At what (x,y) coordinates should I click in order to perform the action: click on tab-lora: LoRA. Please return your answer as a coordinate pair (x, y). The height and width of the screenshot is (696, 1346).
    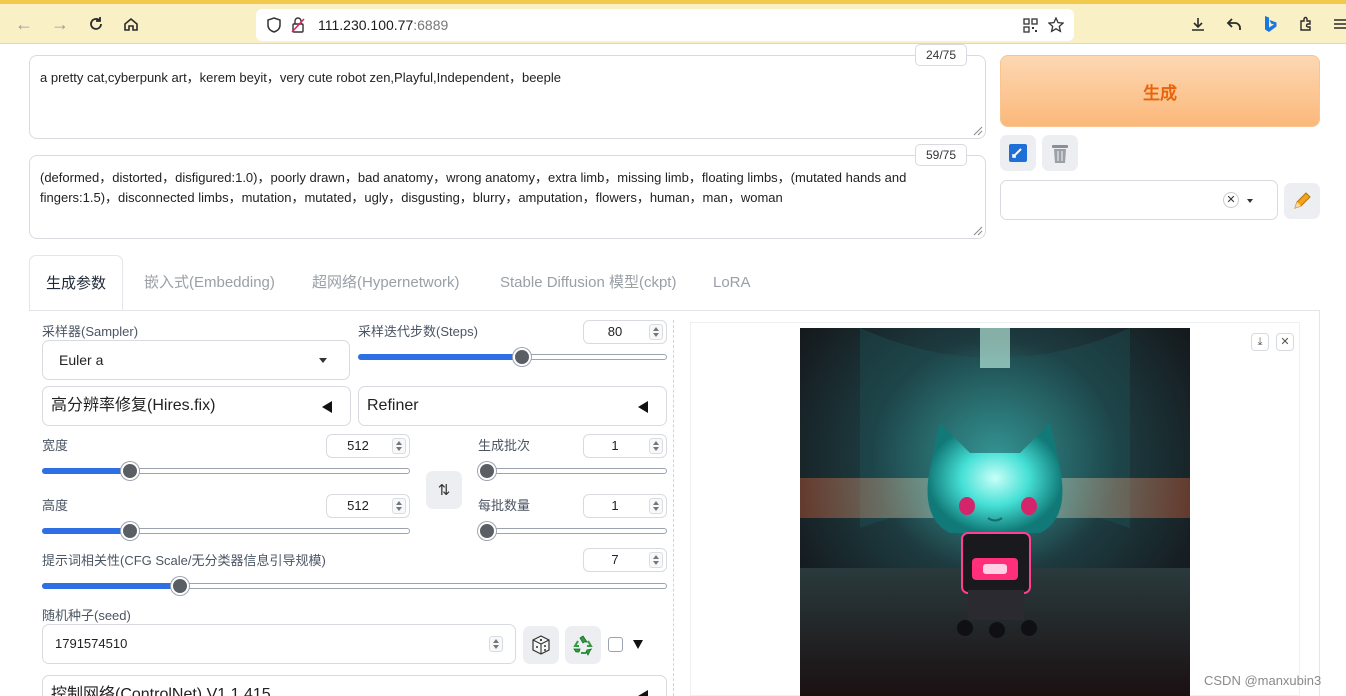
    Looking at the image, I should click on (732, 283).